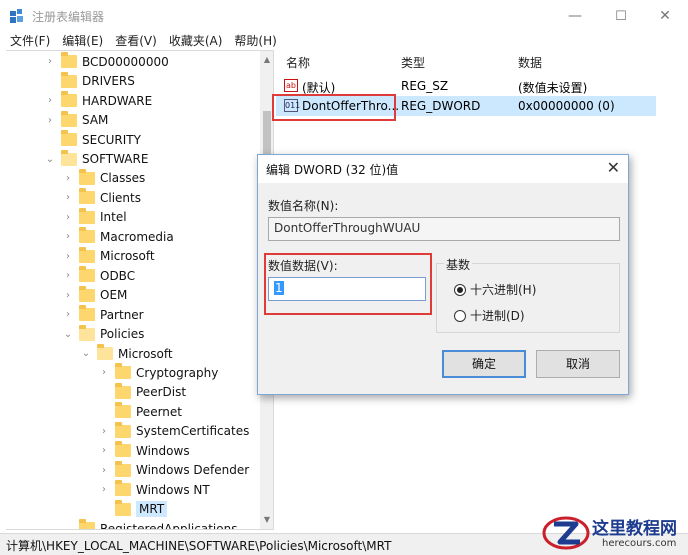 The image size is (688, 555). Describe the element at coordinates (578, 364) in the screenshot. I see `cancel-button: 取消` at that location.